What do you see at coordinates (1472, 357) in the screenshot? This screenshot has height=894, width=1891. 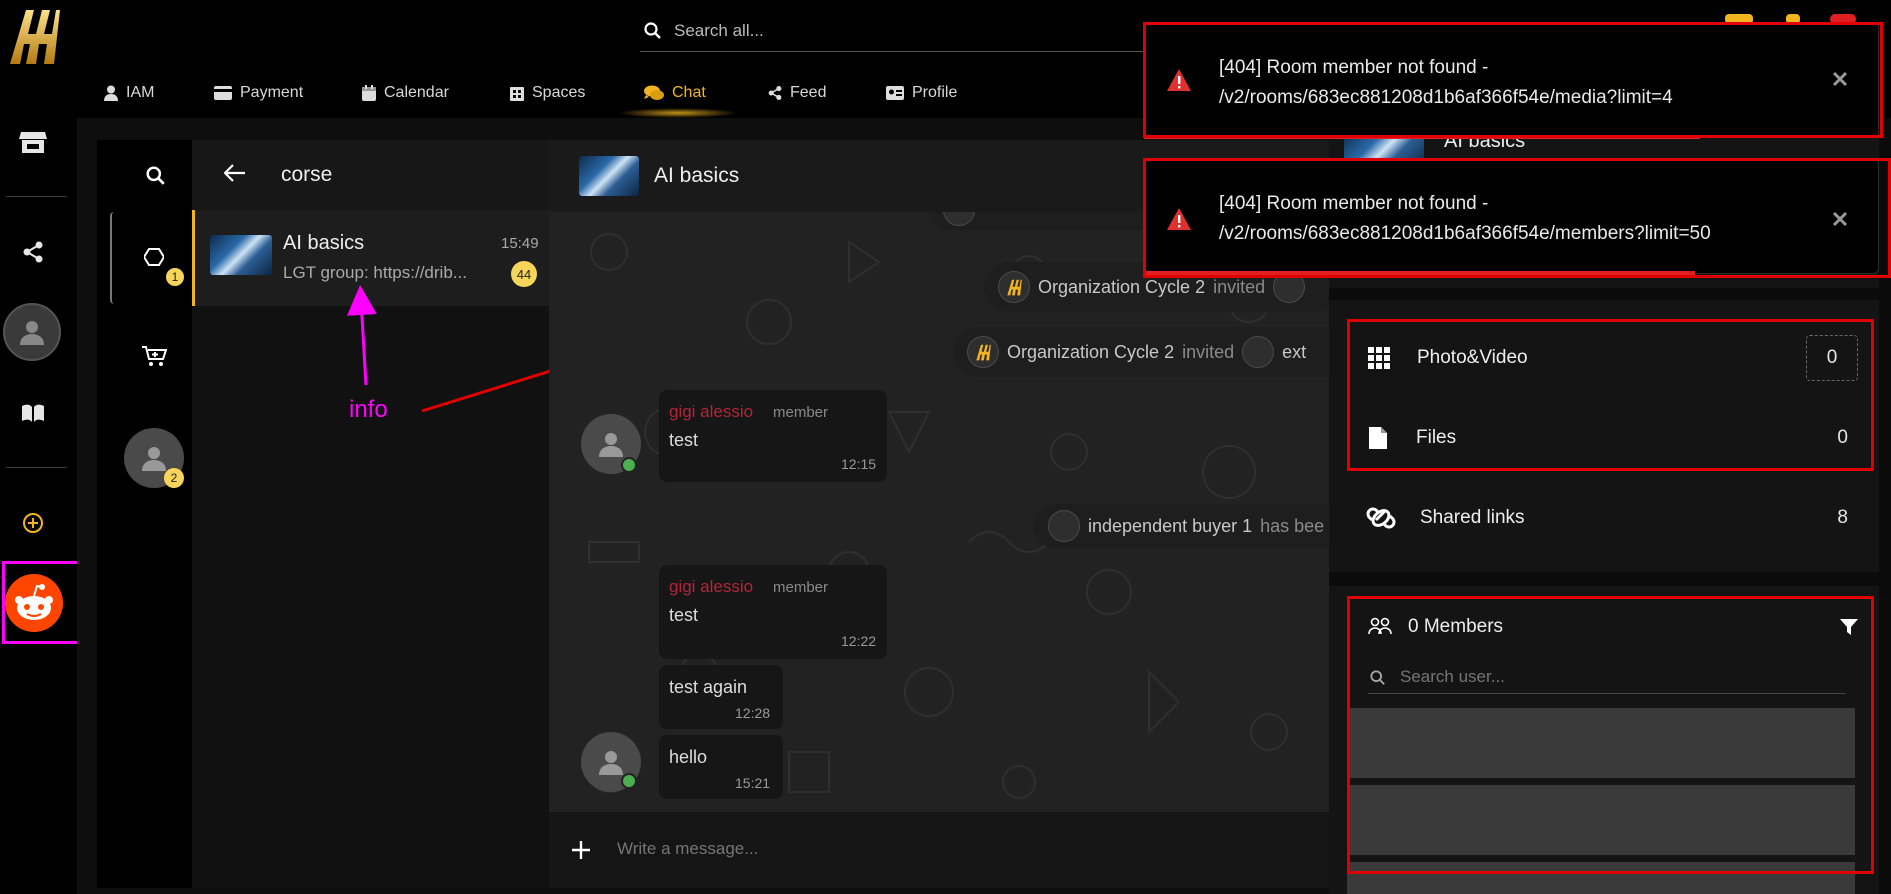 I see `media-label: Photo&Video` at bounding box center [1472, 357].